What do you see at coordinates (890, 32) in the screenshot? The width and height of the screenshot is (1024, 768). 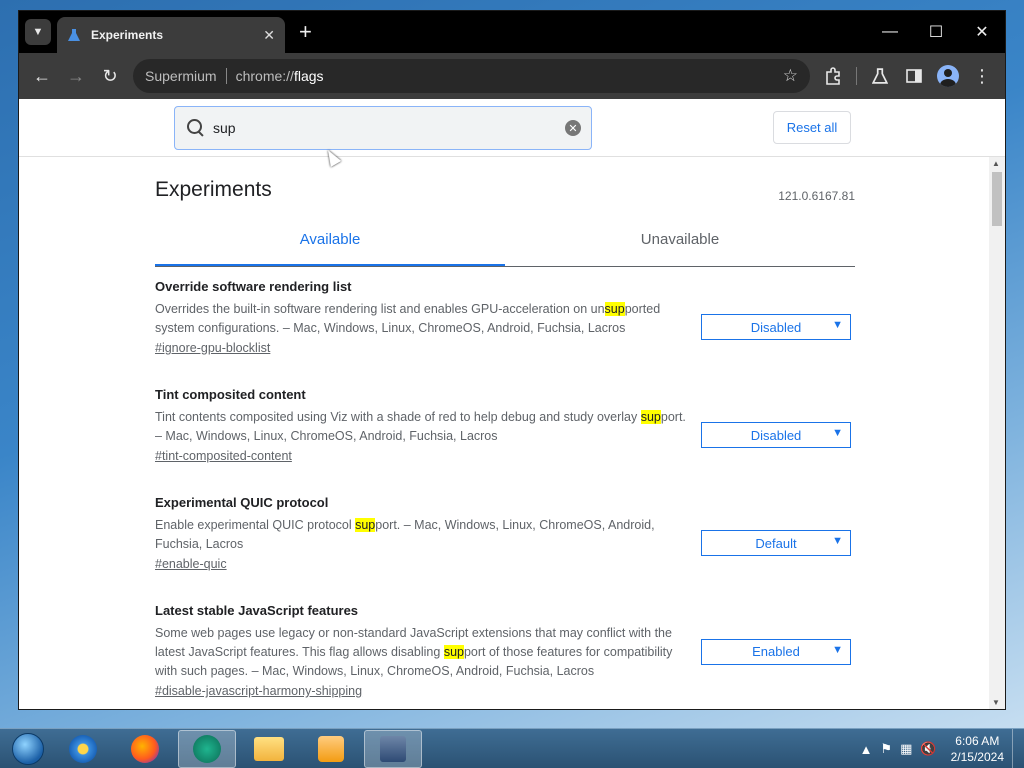 I see `minimize-button: —` at bounding box center [890, 32].